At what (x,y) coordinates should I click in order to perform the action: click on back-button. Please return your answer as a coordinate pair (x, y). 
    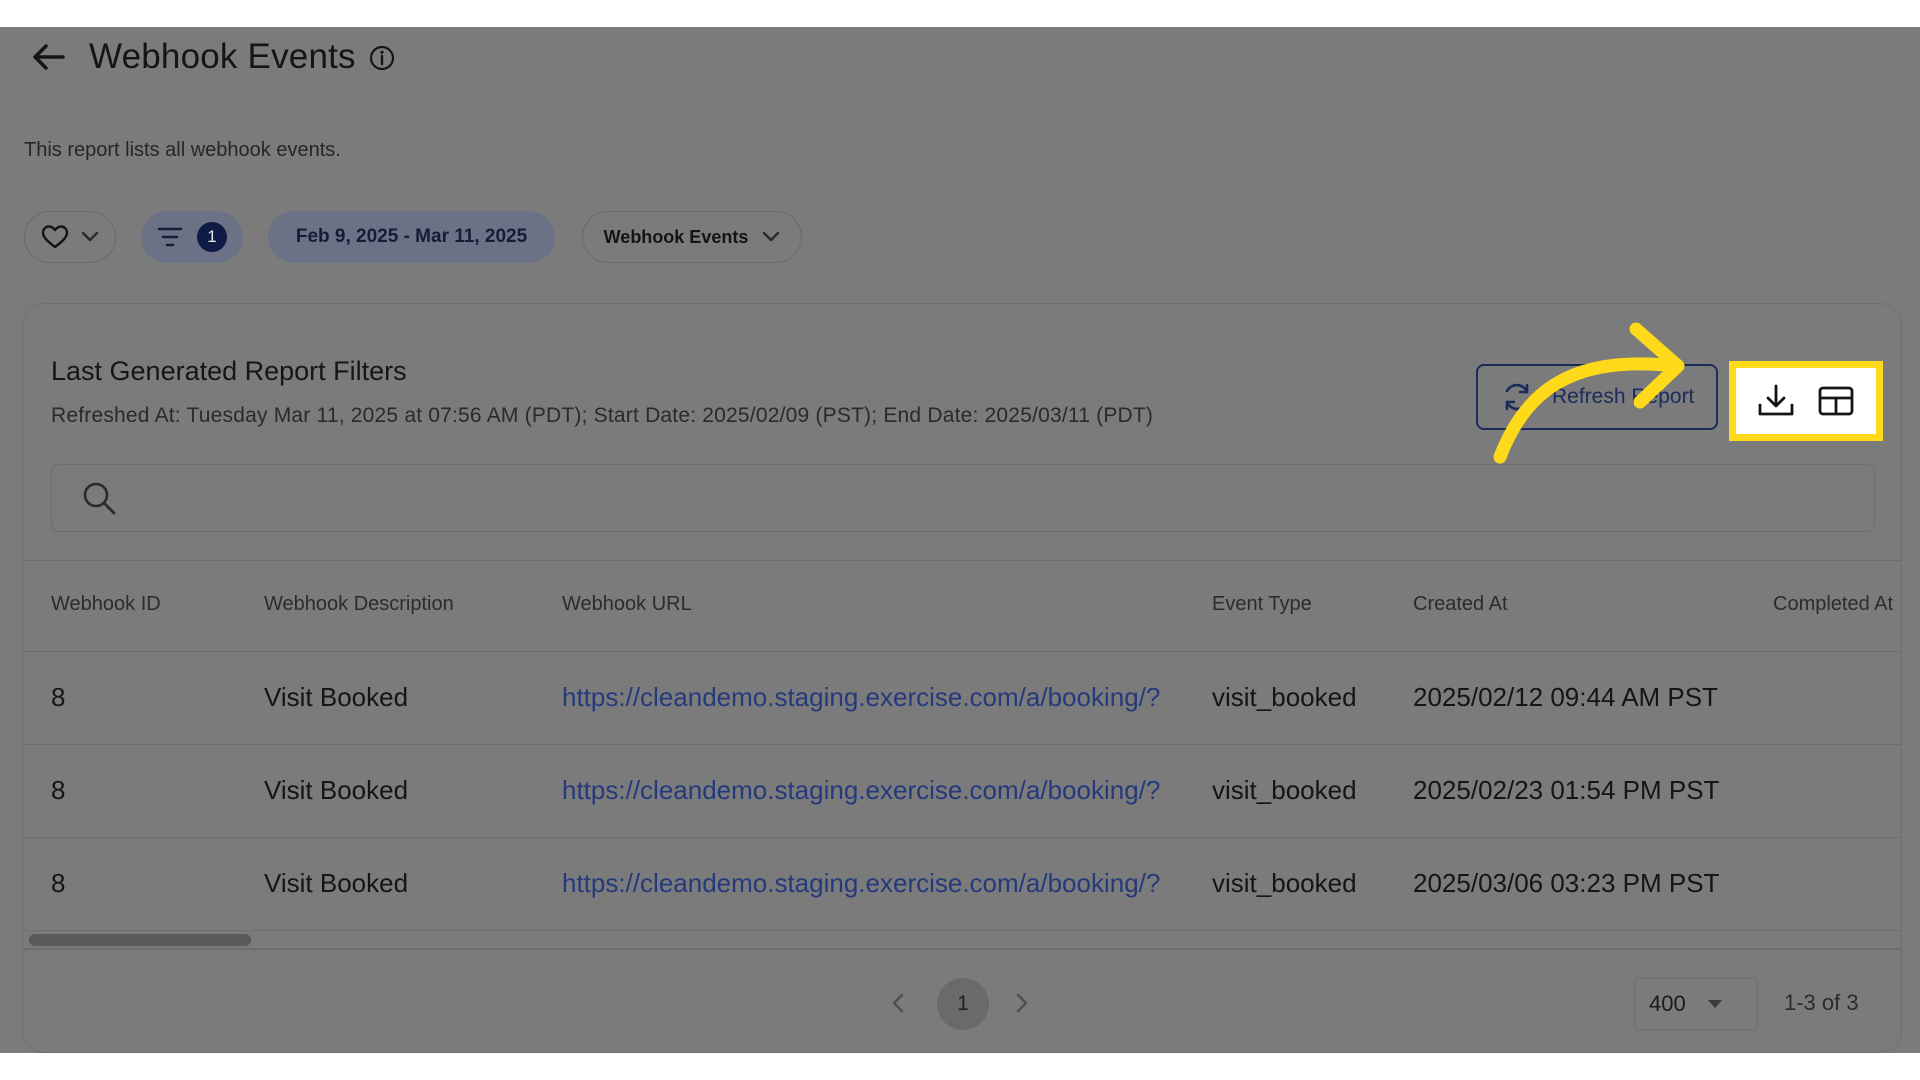
    Looking at the image, I should click on (50, 57).